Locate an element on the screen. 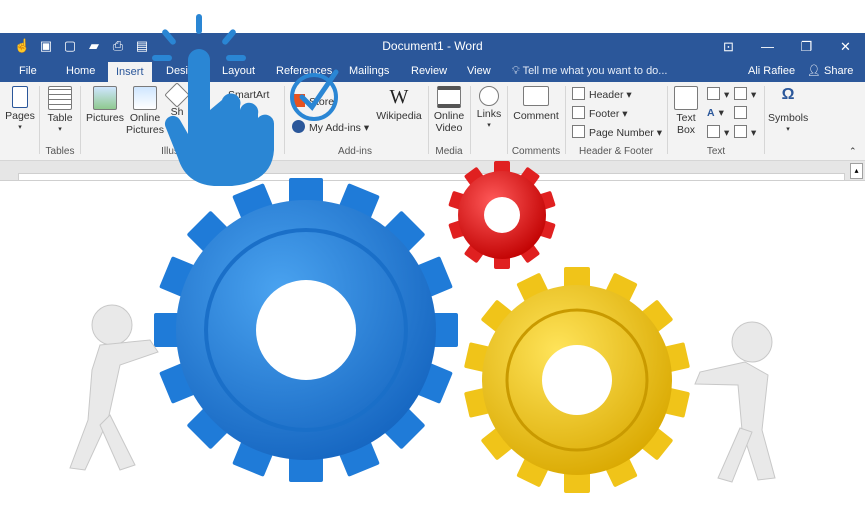  share-label: Share is located at coordinates (839, 71).